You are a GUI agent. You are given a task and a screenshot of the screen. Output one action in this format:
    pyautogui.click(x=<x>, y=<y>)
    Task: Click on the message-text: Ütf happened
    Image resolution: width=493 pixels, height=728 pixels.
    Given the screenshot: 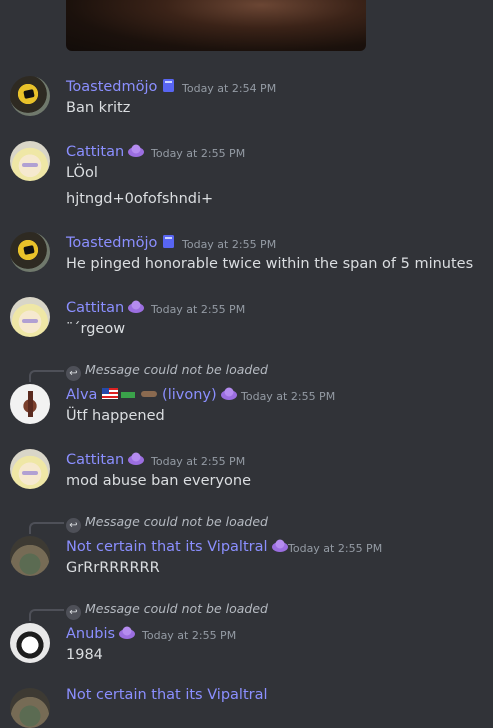 What is the action you would take?
    pyautogui.click(x=115, y=416)
    